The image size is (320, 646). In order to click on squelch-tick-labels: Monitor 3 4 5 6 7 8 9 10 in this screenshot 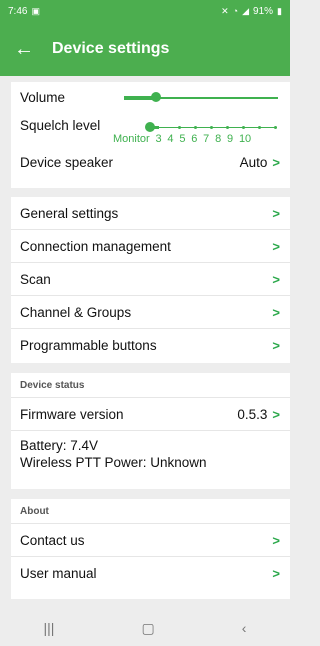, I will do `click(185, 139)`.